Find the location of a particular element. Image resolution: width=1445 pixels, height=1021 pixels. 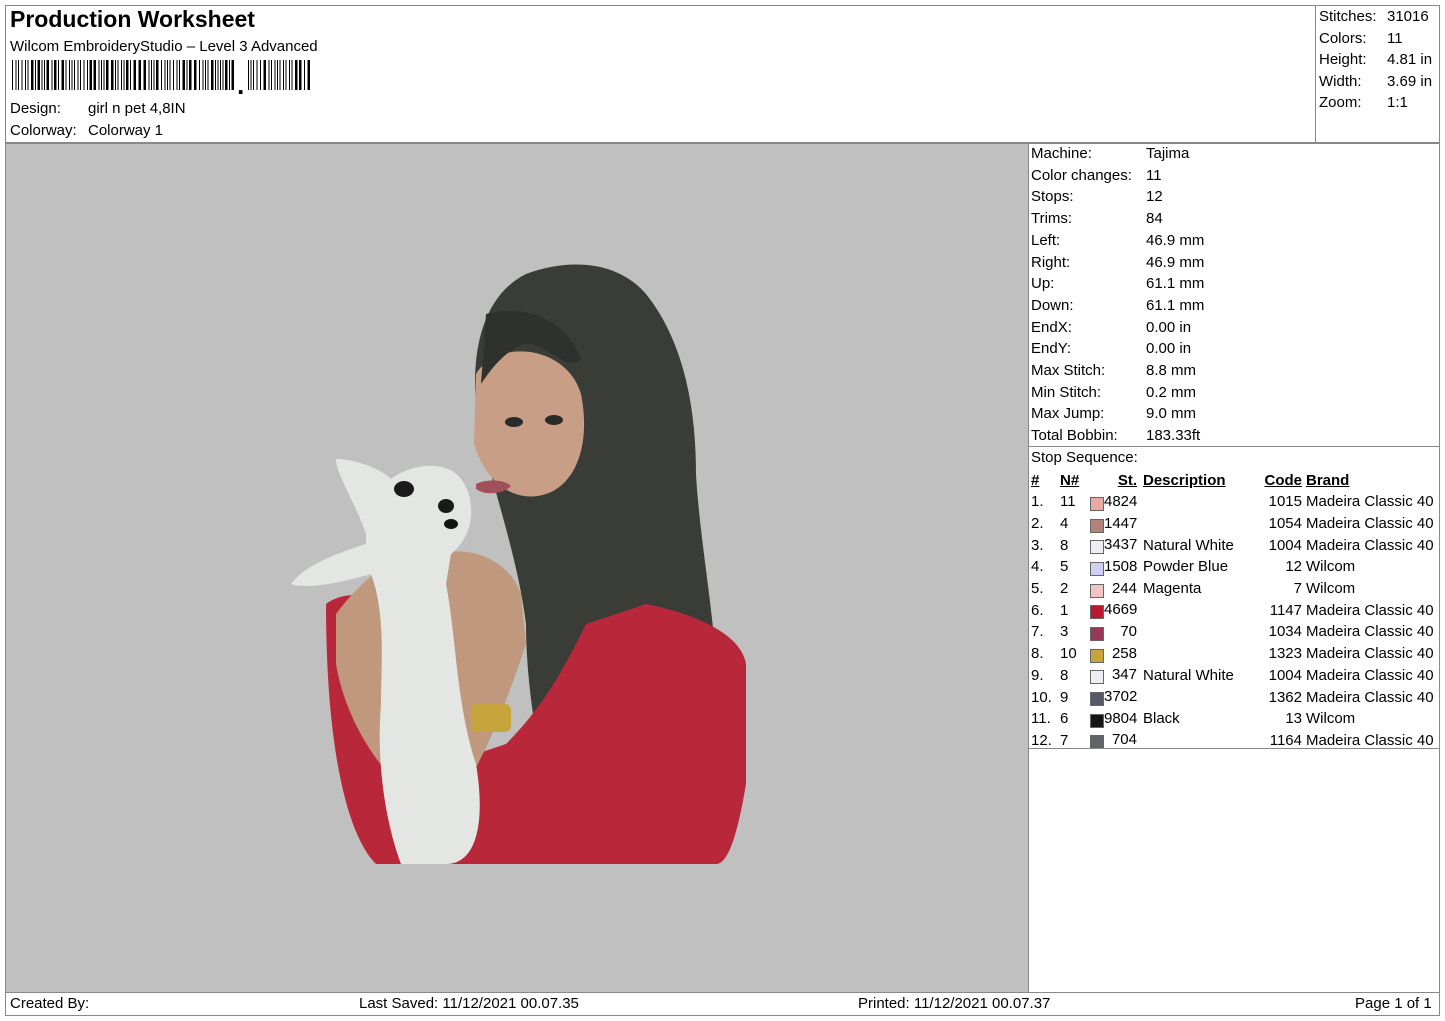

row-code: 1004 is located at coordinates (1285, 545).